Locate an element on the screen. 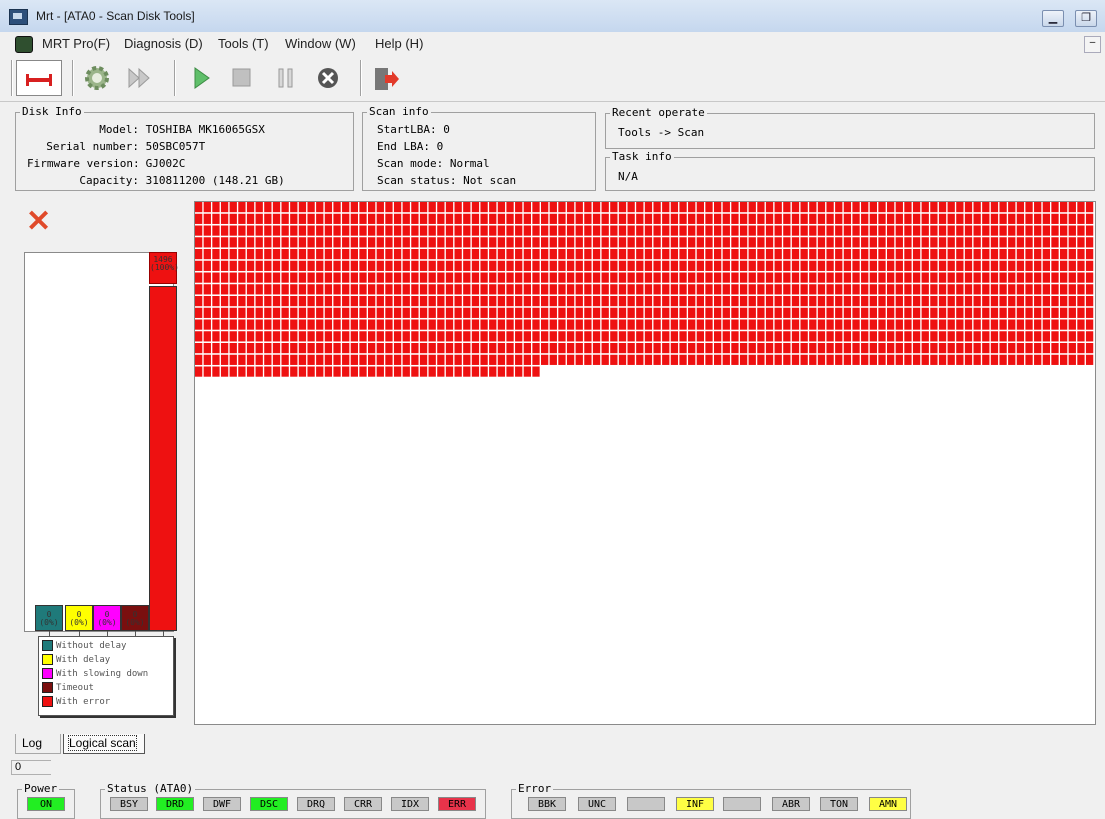 This screenshot has width=1105, height=819. fast-forward-button is located at coordinates (140, 79).